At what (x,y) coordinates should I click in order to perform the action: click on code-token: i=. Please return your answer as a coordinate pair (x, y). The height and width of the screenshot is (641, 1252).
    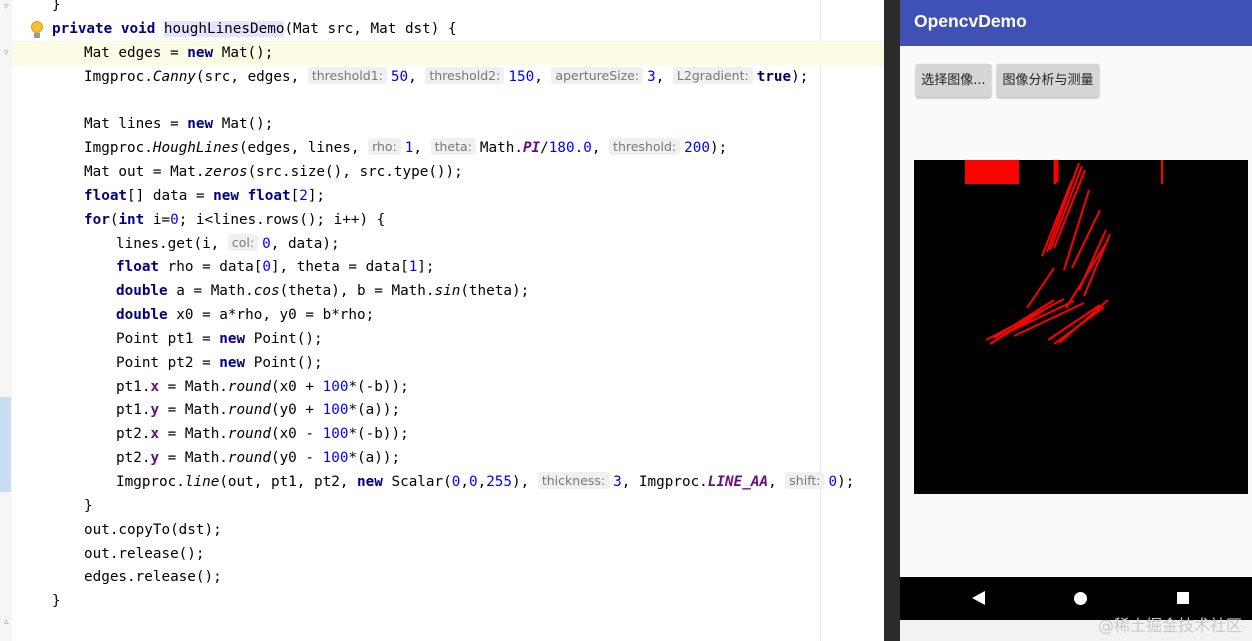
    Looking at the image, I should click on (157, 220).